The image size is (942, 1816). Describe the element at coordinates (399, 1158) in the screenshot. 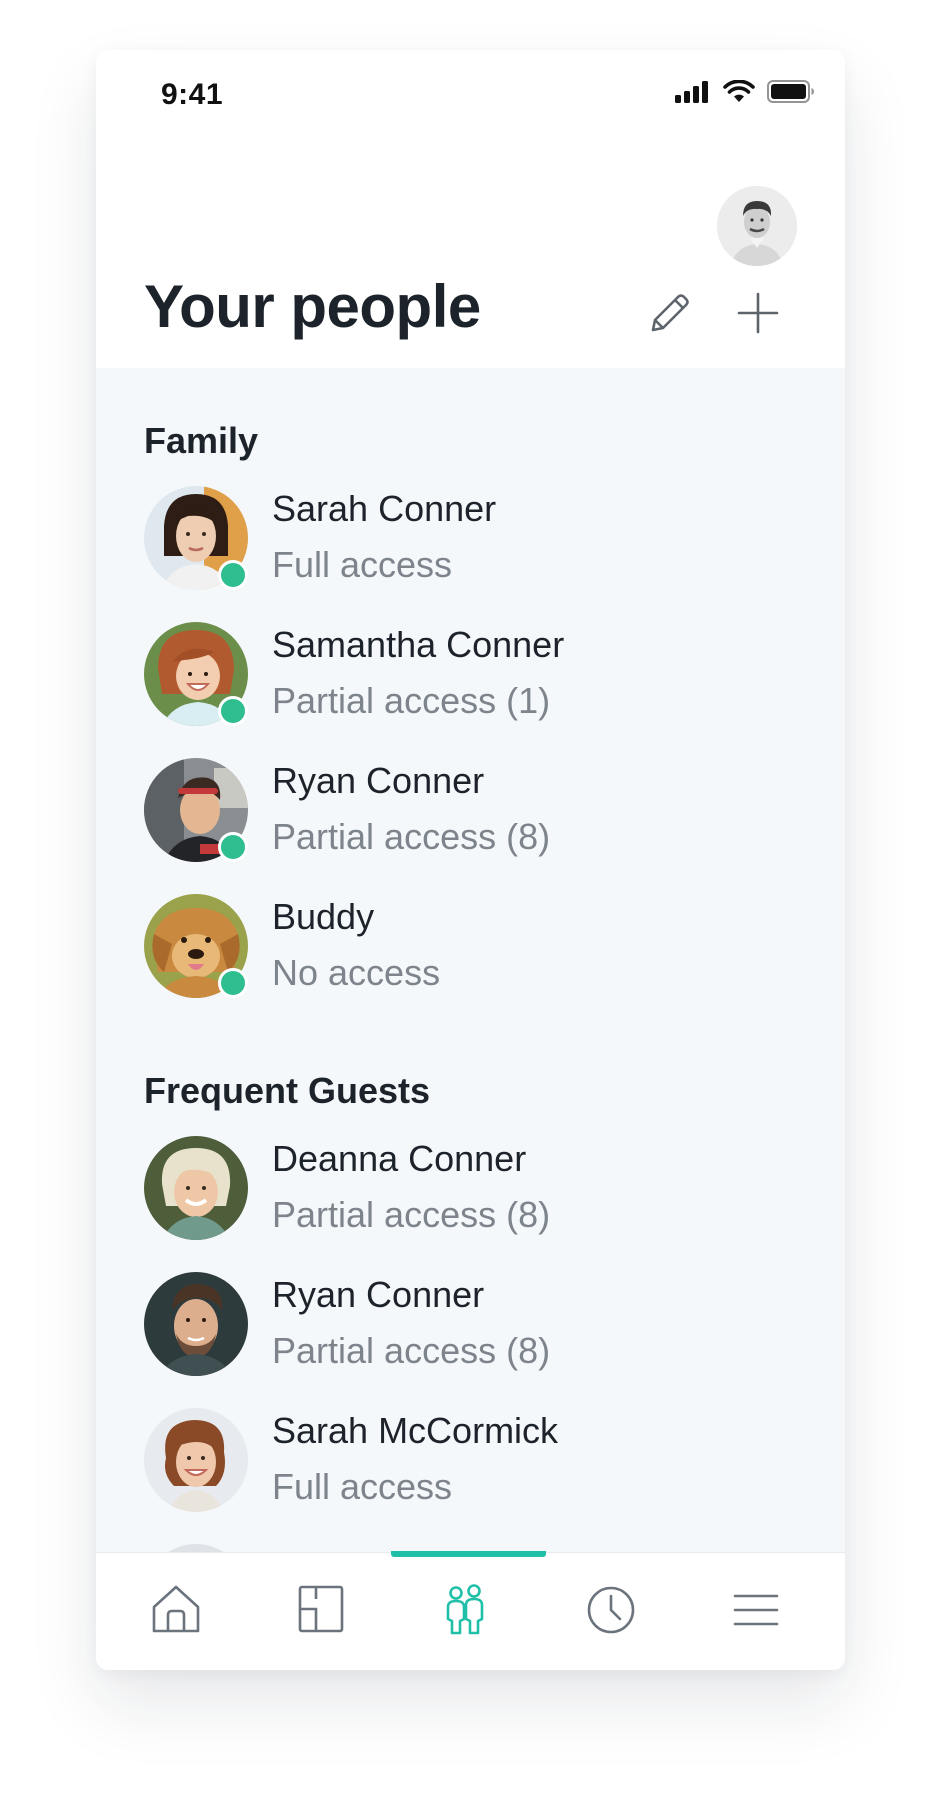

I see `person-name: Deanna Conner` at that location.